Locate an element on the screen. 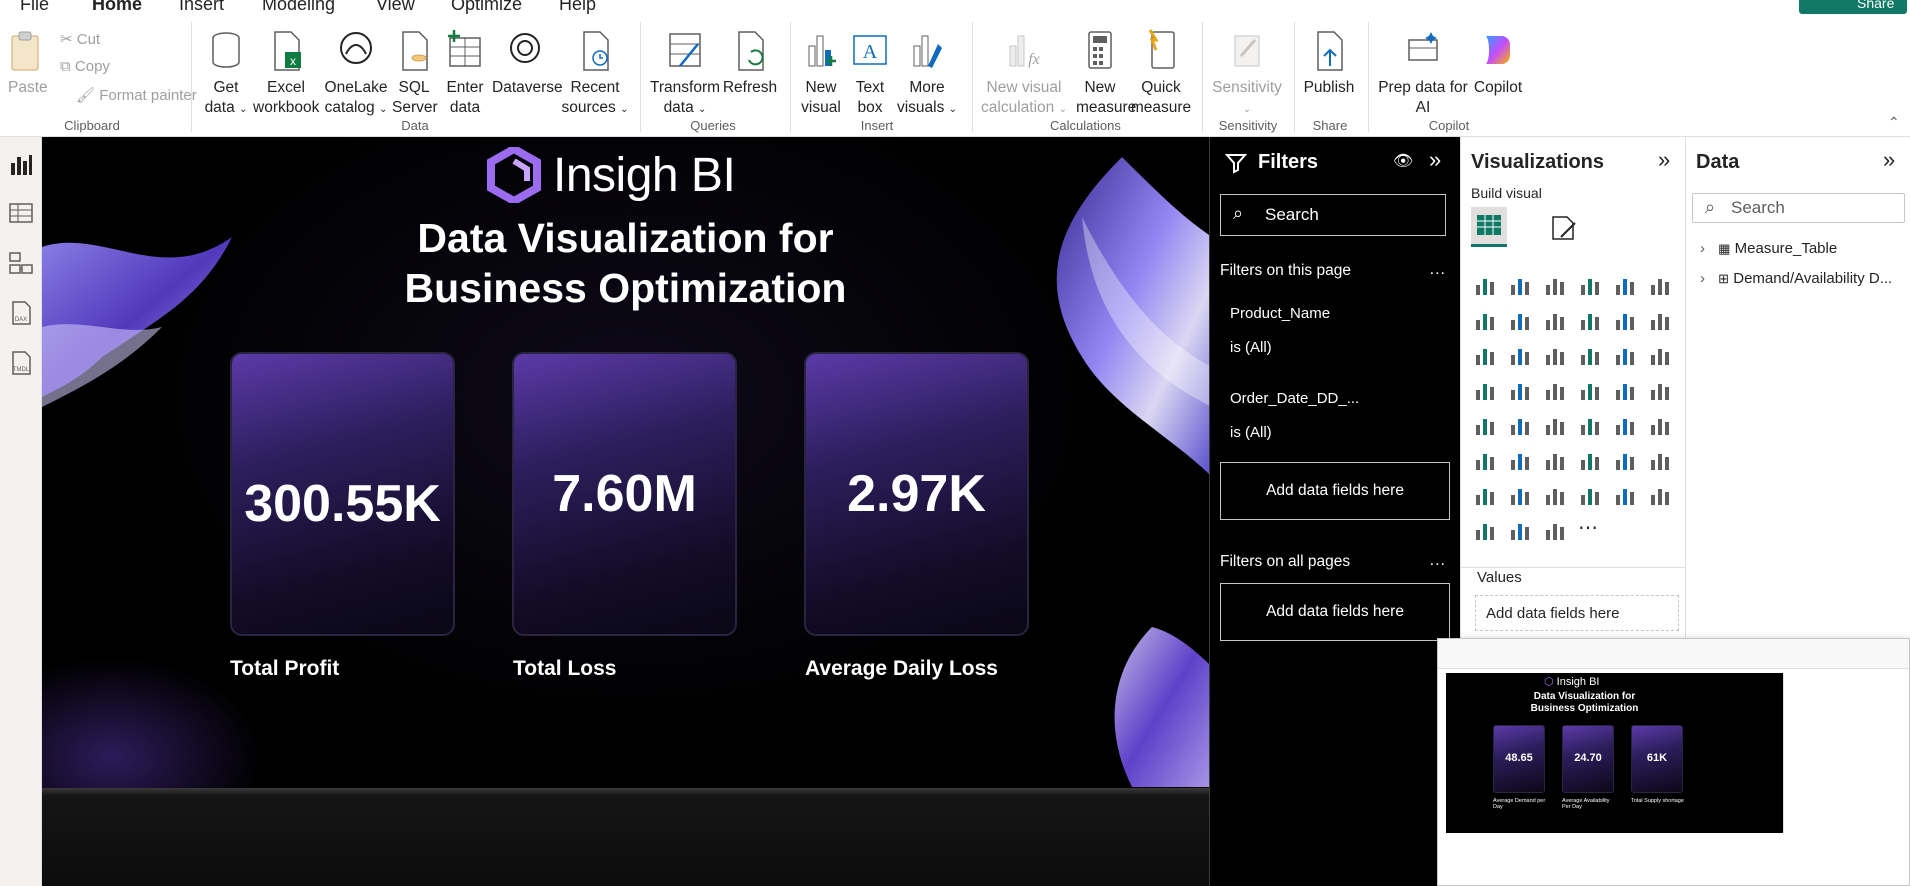  pie-chart-icon is located at coordinates (1626, 357).